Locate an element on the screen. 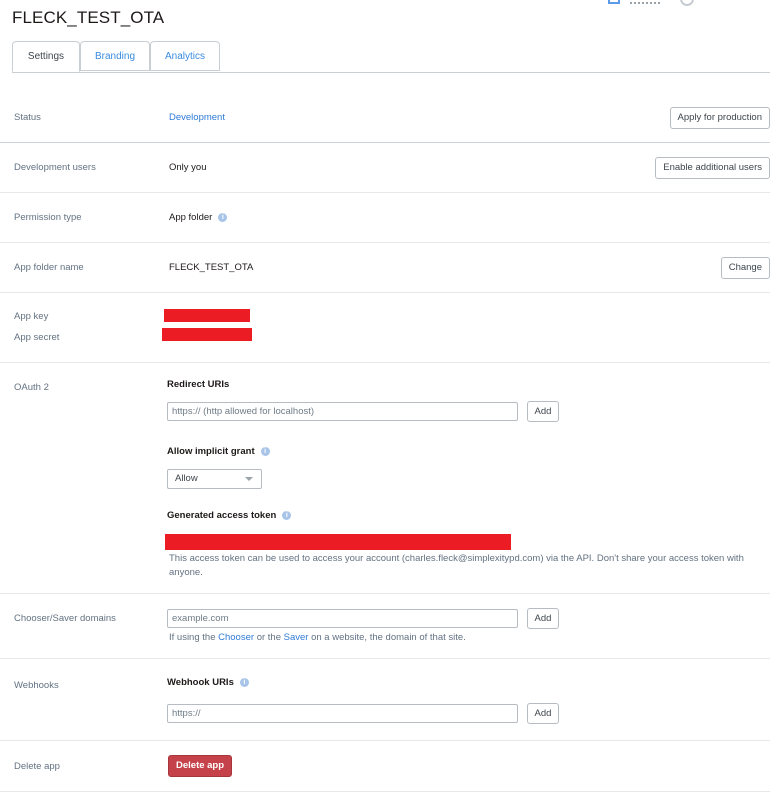 The image size is (773, 800). webhooks-row: Webhooks Webhook URIs i Add is located at coordinates (385, 700).